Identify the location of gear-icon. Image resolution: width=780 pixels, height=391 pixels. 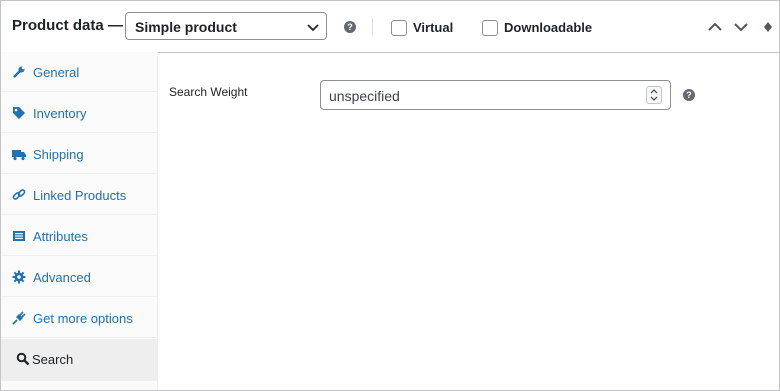
(19, 277).